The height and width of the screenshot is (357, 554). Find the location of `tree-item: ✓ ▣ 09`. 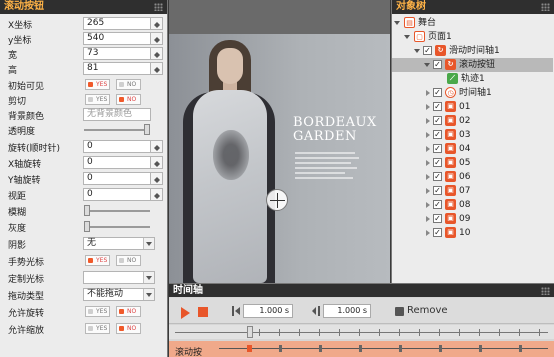

tree-item: ✓ ▣ 09 is located at coordinates (472, 219).